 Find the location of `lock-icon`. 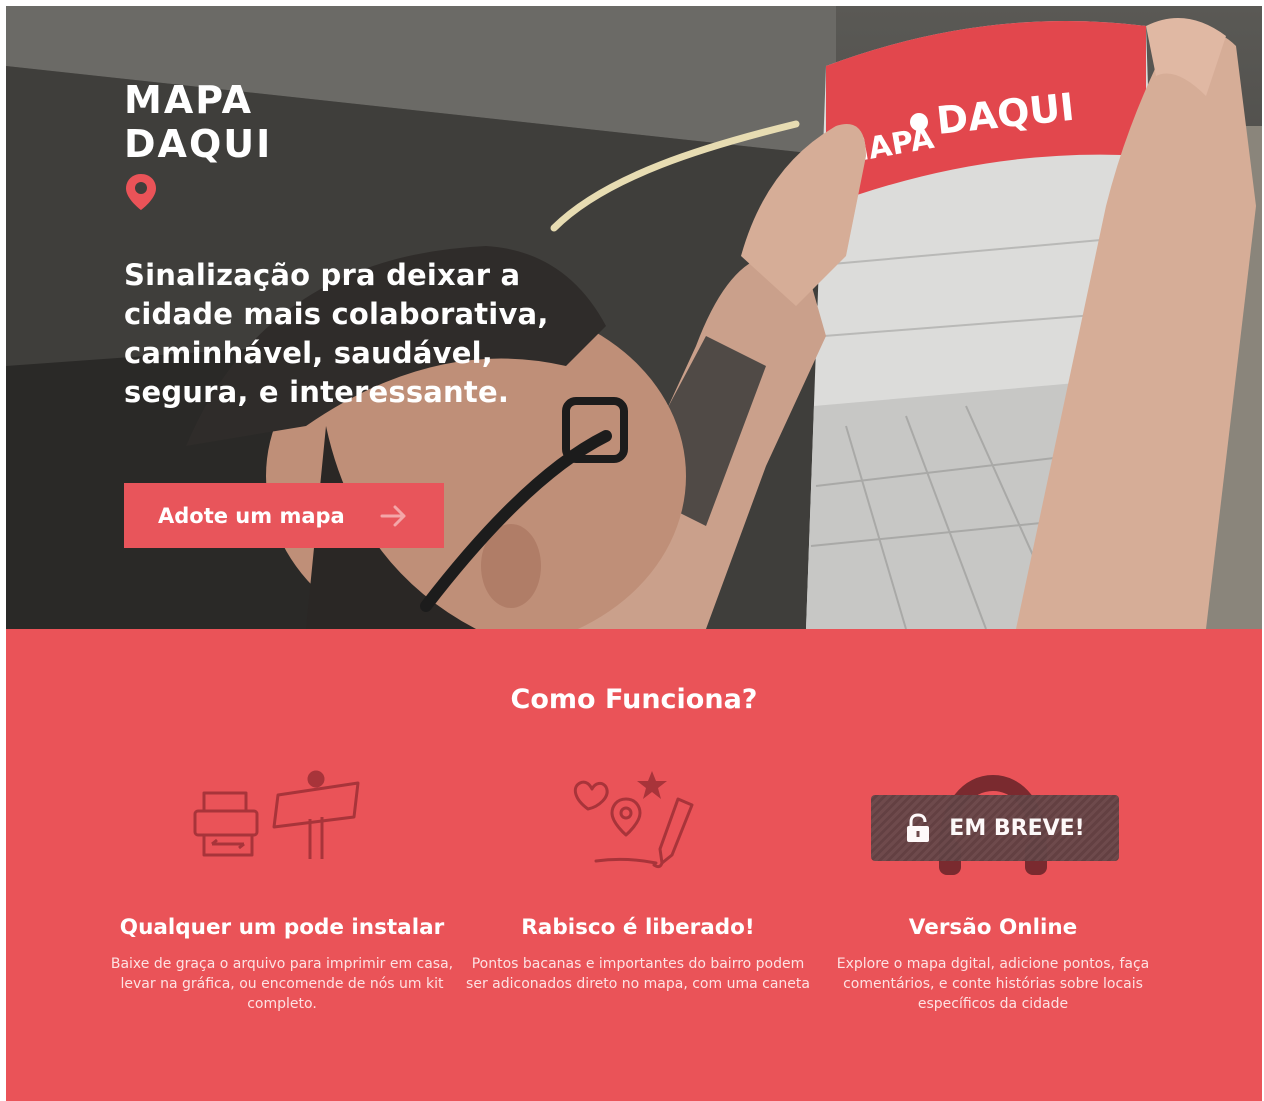

lock-icon is located at coordinates (918, 827).